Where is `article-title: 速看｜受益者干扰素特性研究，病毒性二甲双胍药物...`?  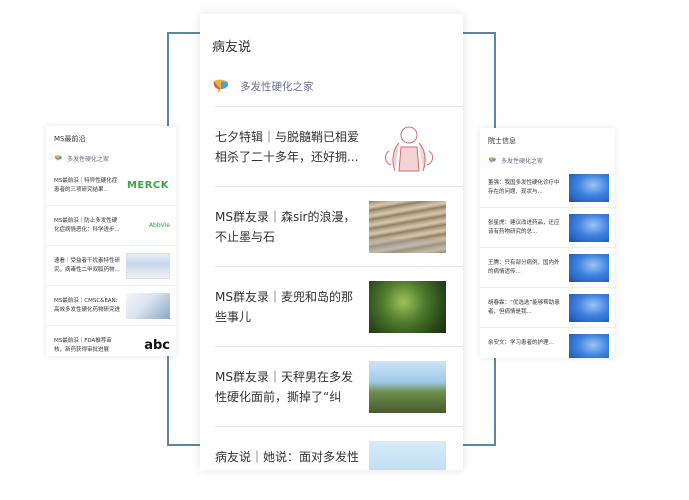
article-title: 速看｜受益者干扰素特性研究，病毒性二甲双胍药物... is located at coordinates (87, 265).